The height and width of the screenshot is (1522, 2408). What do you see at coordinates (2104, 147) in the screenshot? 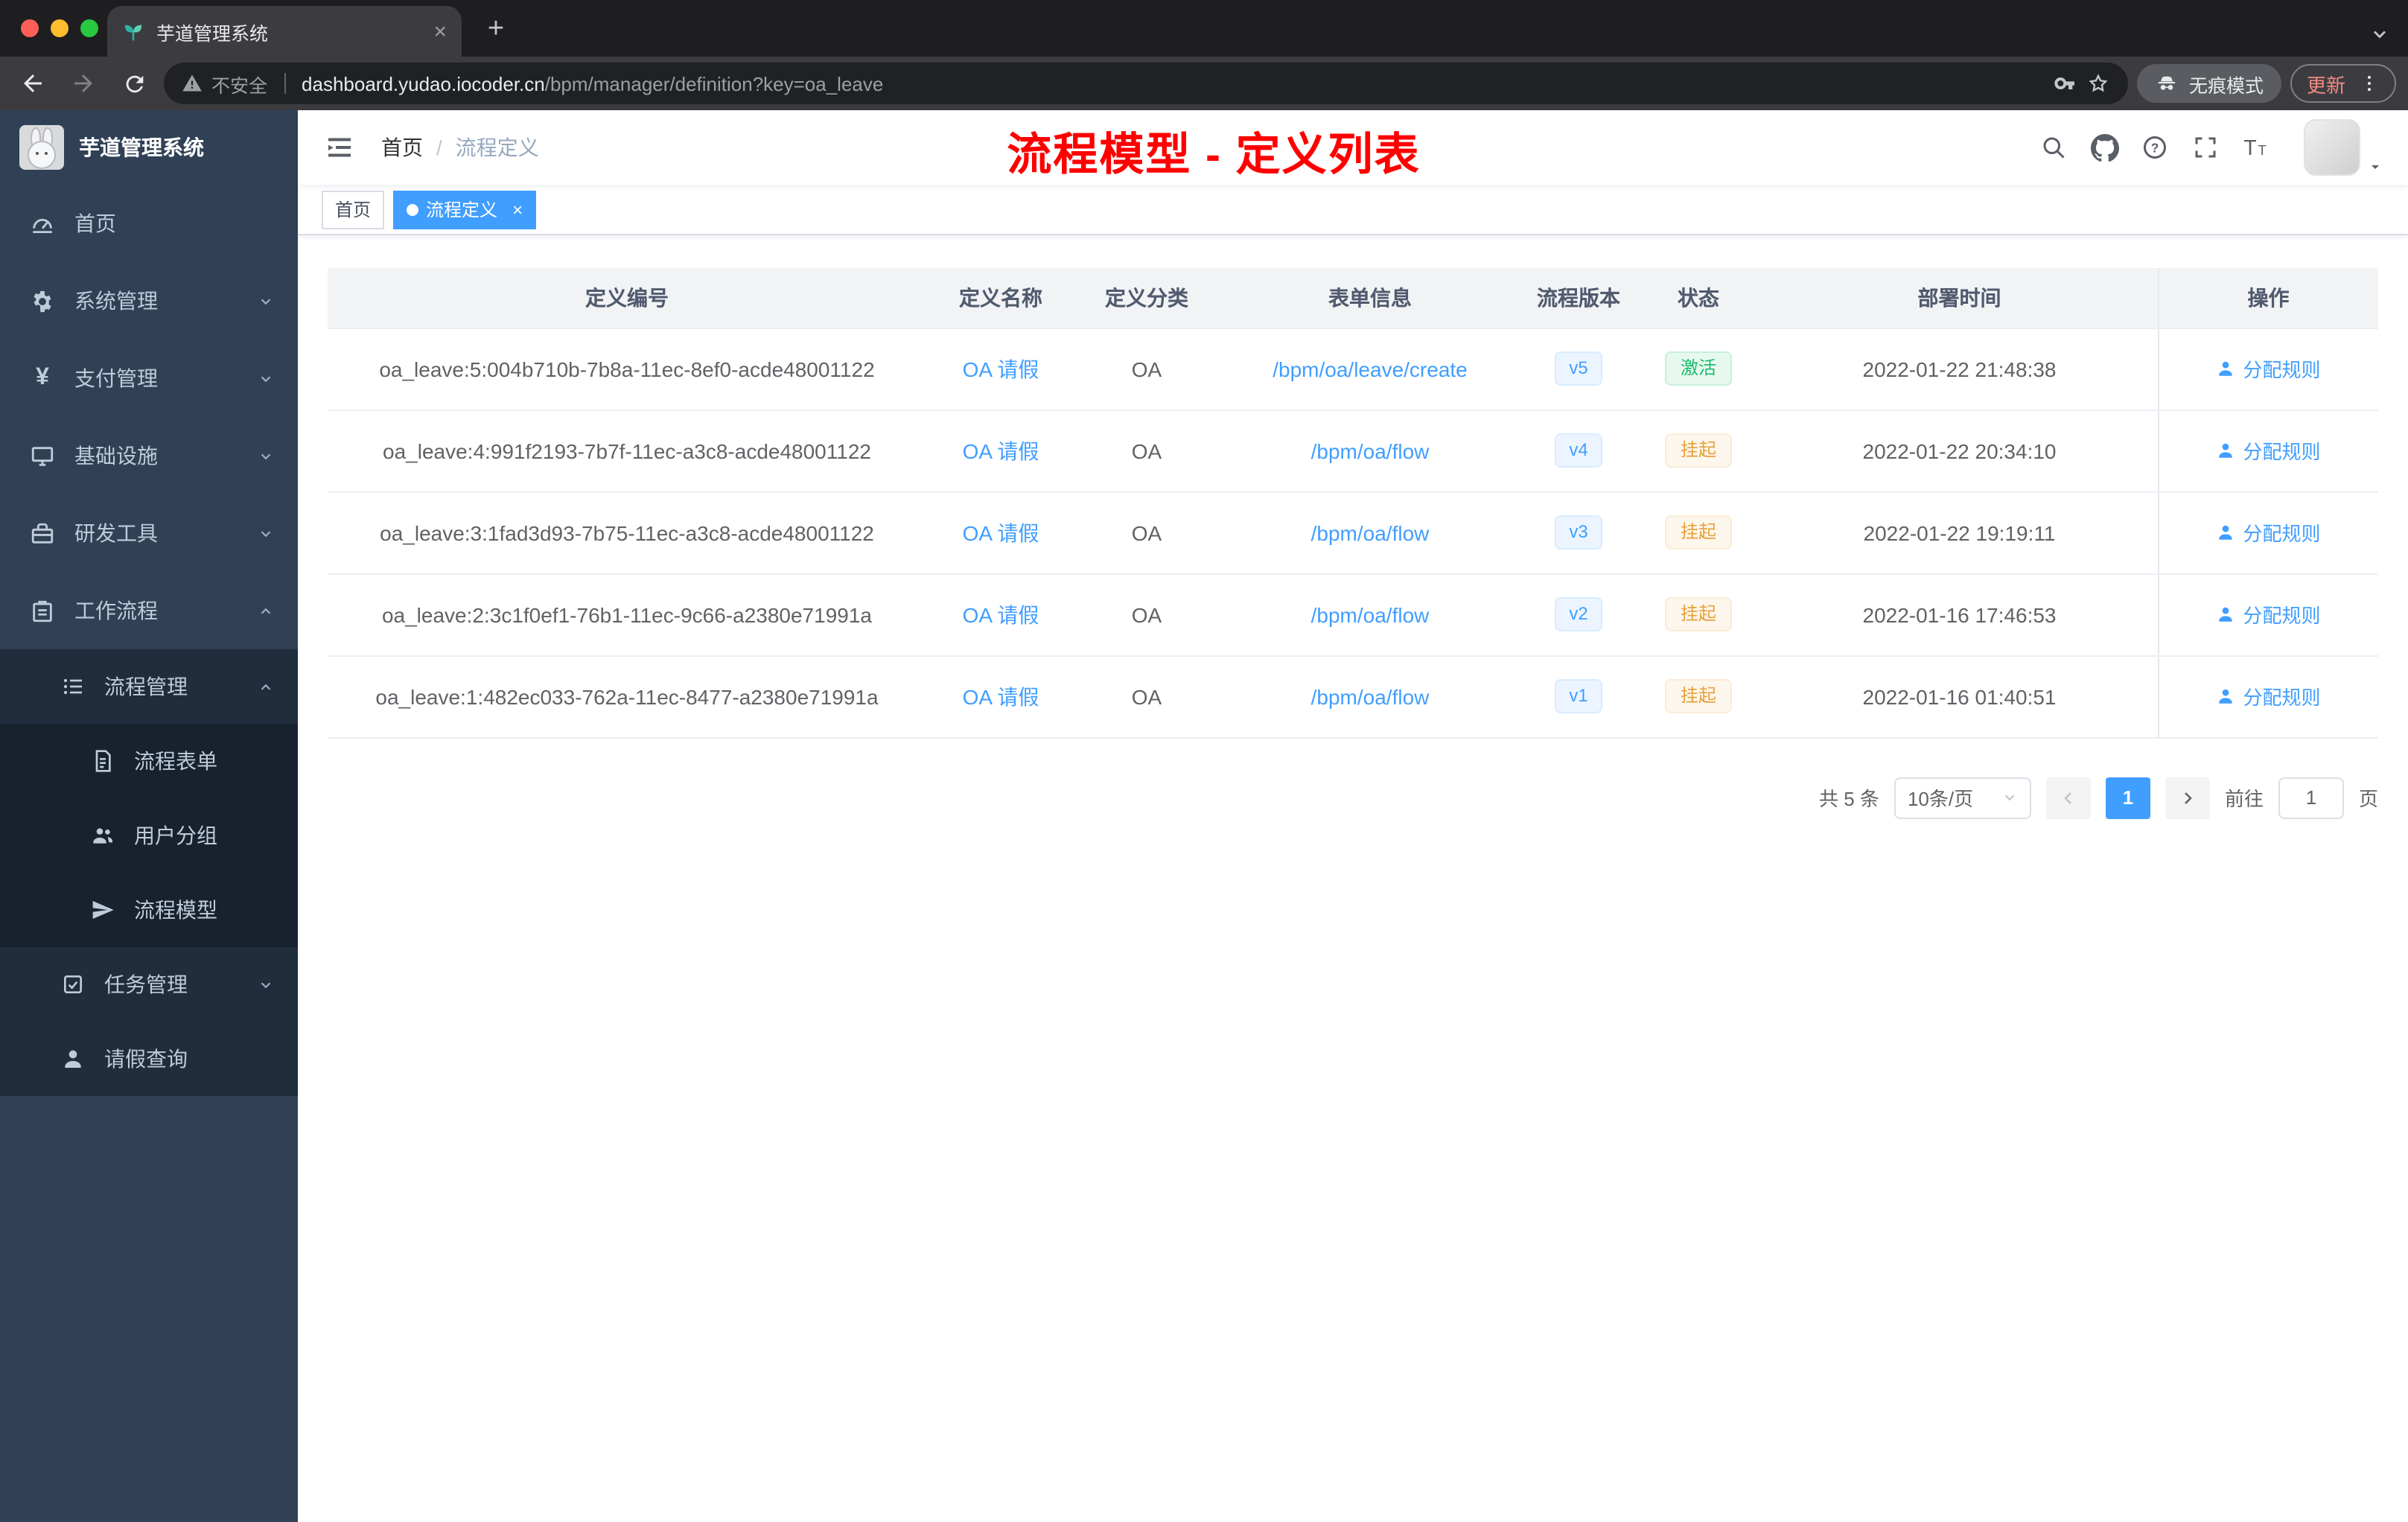
I see `github-icon` at bounding box center [2104, 147].